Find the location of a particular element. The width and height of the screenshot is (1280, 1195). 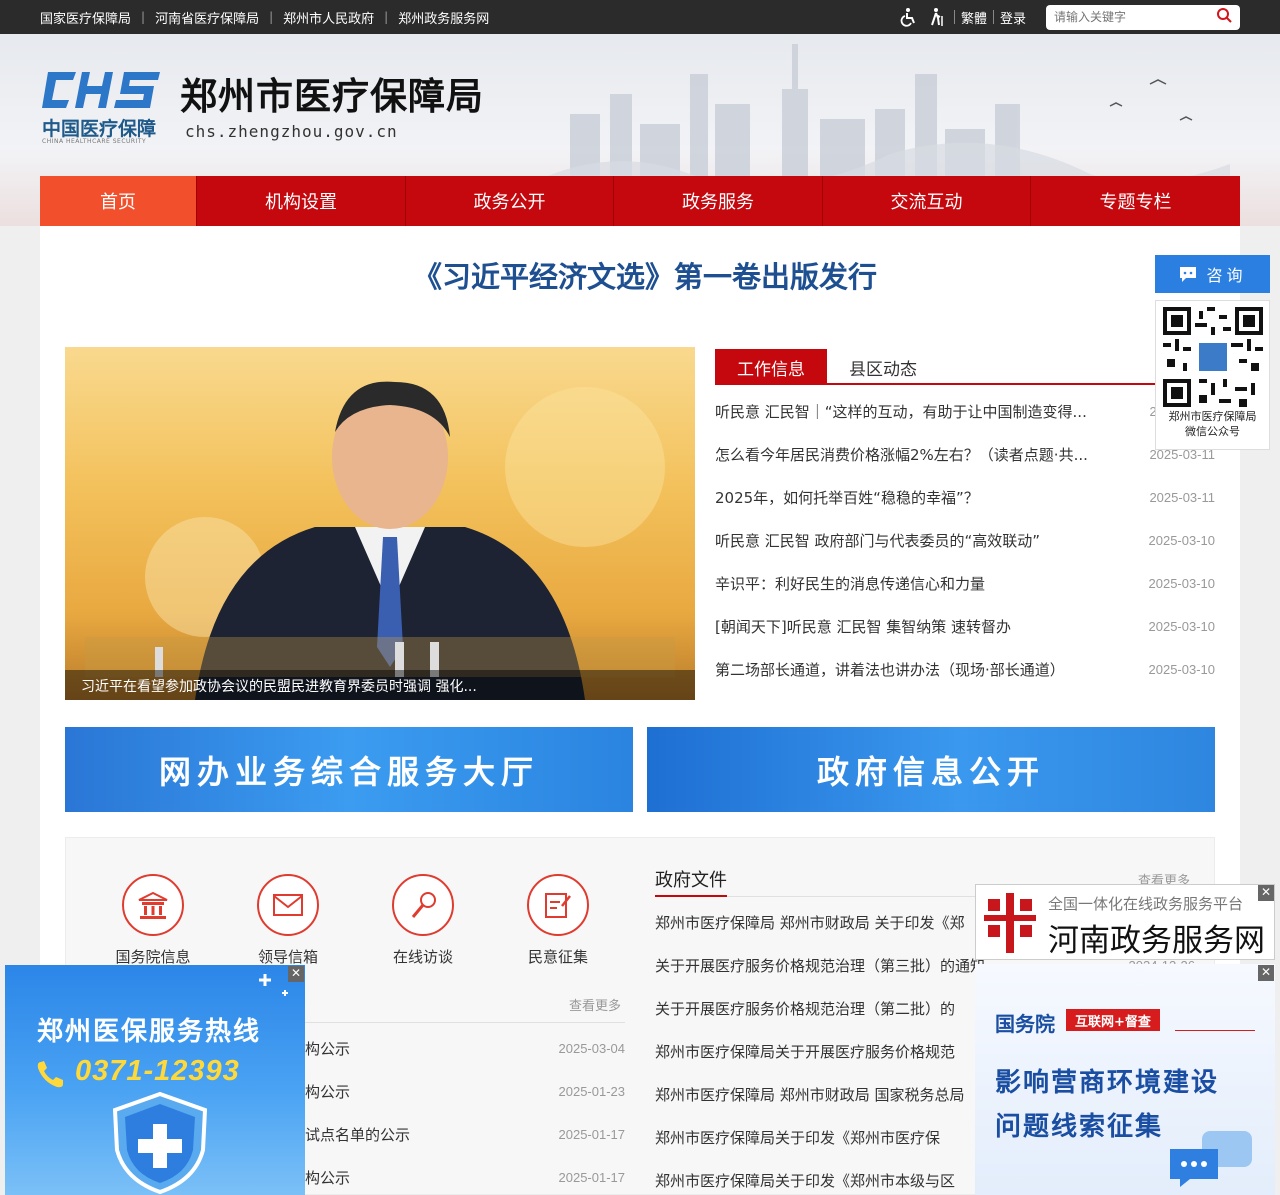

site-title: 郑州市医疗保障局 is located at coordinates (332, 96).